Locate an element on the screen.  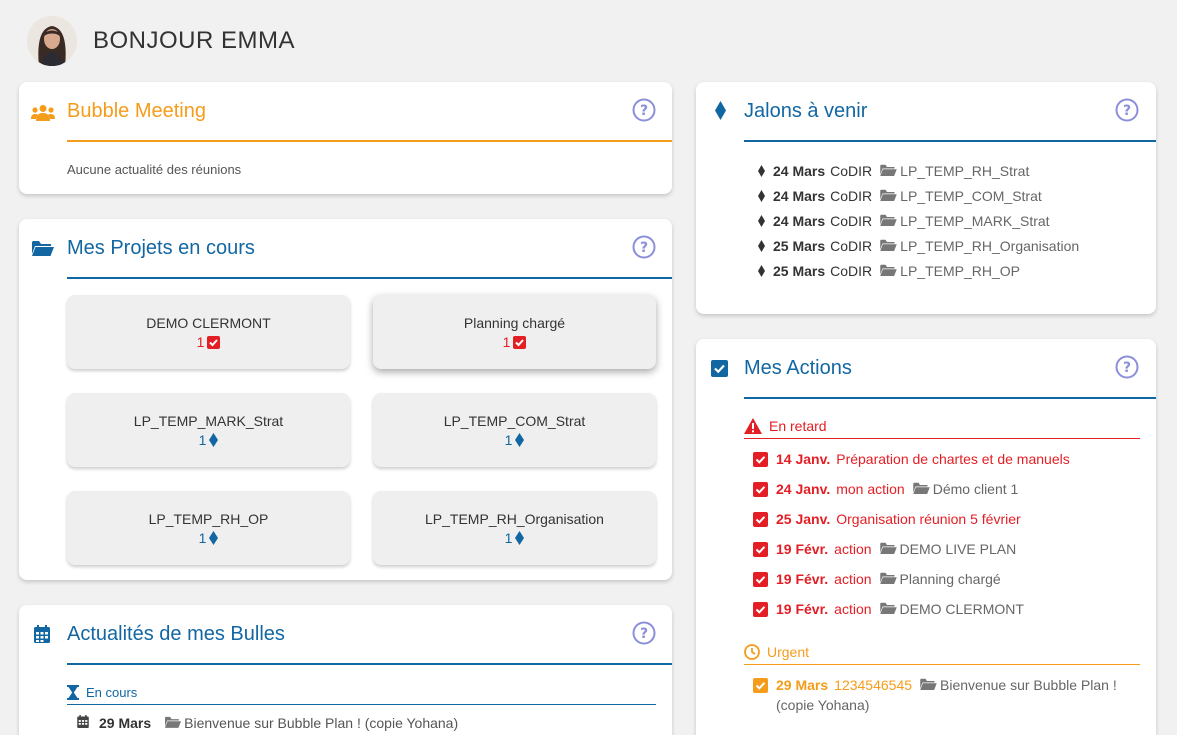
section-header-in-progress: En cours is located at coordinates (361, 693).